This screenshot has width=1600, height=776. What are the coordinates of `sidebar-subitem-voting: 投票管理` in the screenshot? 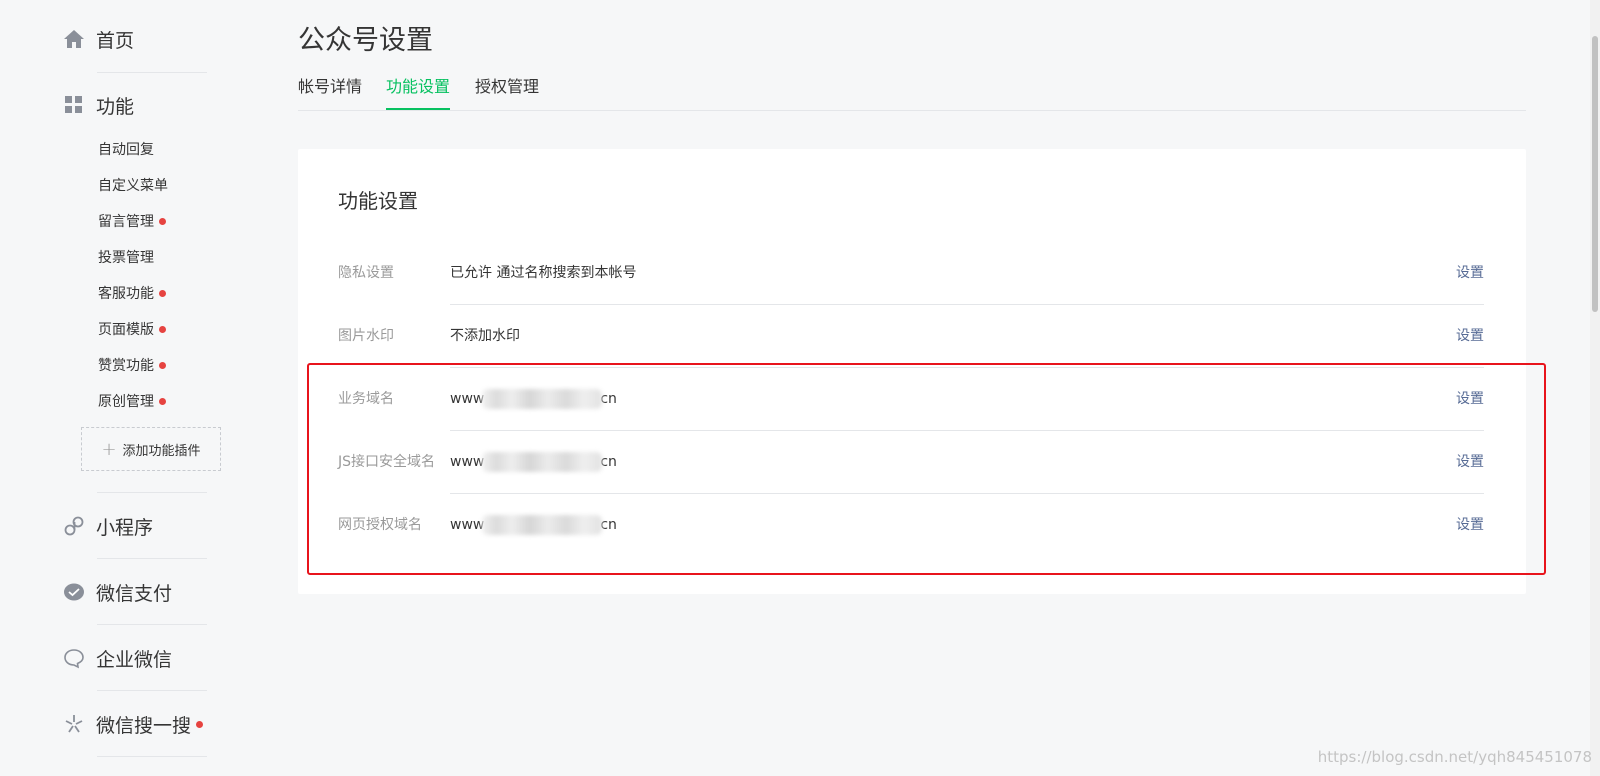 It's located at (126, 257).